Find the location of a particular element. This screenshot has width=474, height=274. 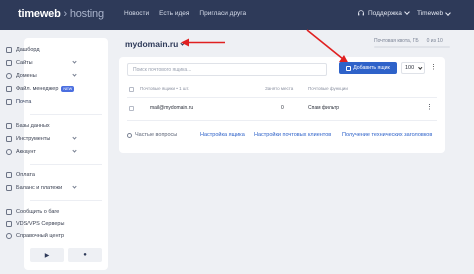

play-icon: ▶ is located at coordinates (47, 255).